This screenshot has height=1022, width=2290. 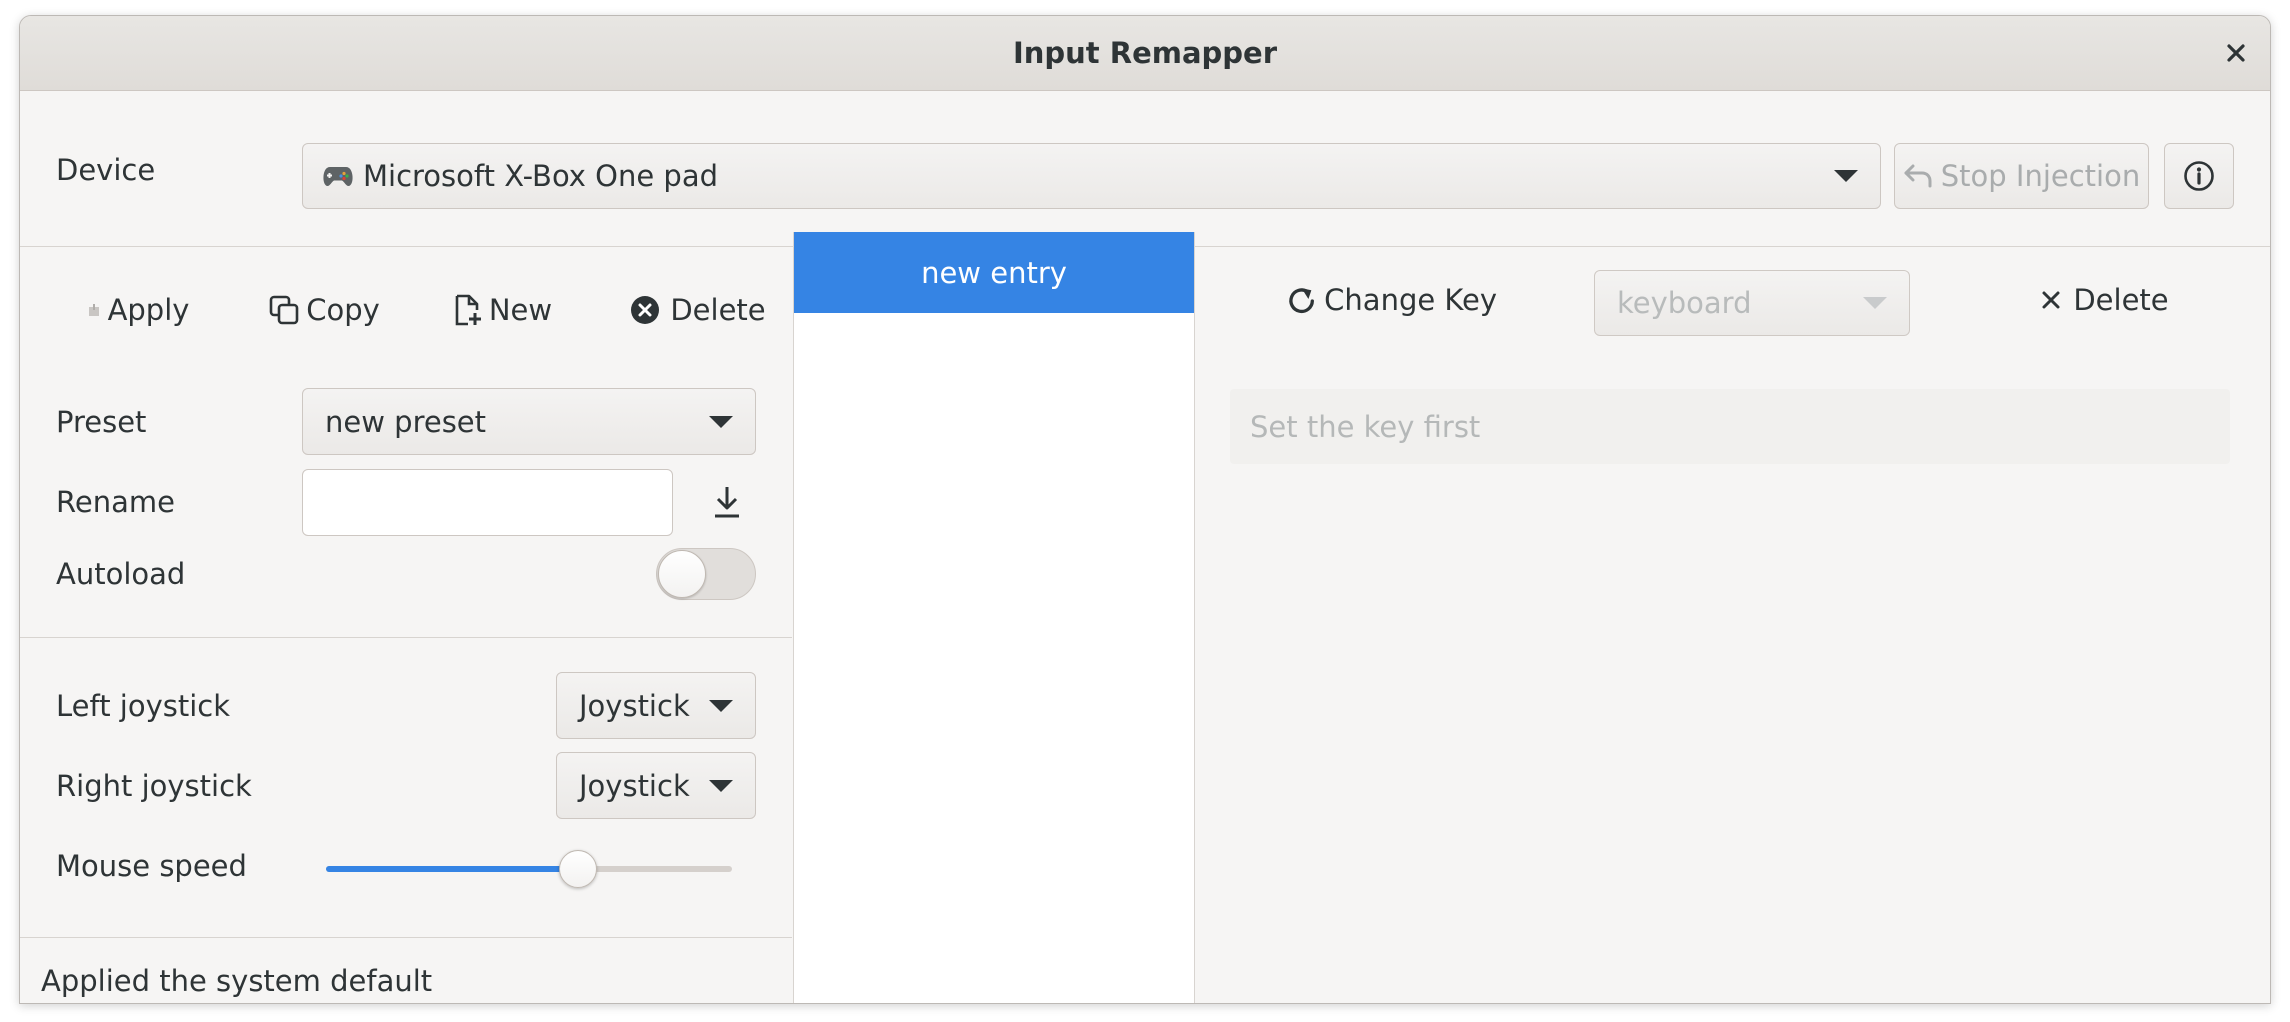 What do you see at coordinates (682, 574) in the screenshot?
I see `autoload-switch-knob` at bounding box center [682, 574].